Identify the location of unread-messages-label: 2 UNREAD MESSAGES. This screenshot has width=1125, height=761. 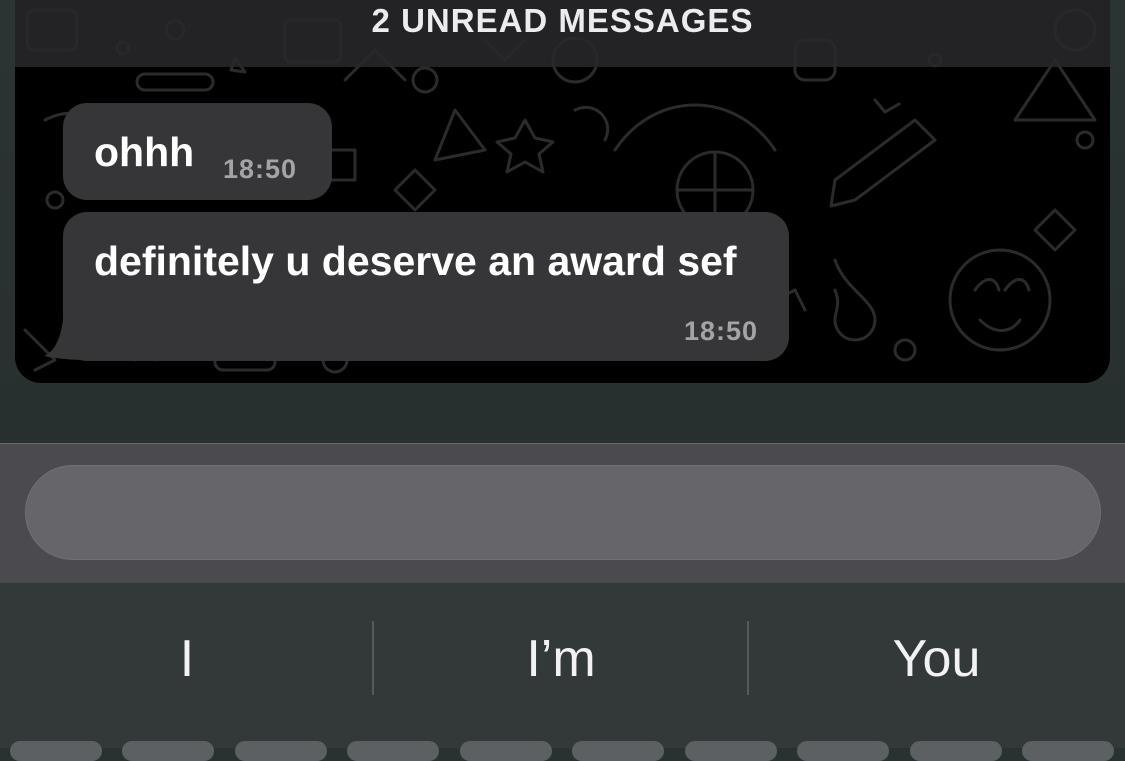
(562, 20).